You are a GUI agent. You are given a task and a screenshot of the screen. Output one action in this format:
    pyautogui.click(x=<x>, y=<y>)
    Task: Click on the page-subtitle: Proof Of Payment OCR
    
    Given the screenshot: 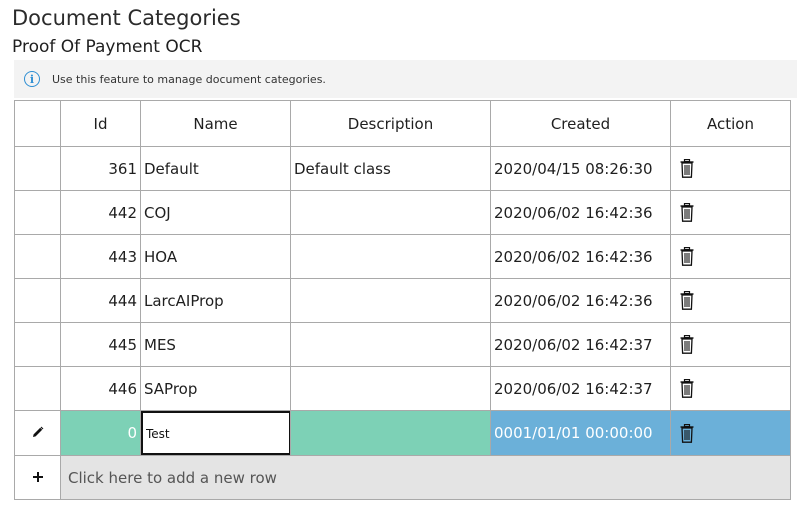 What is the action you would take?
    pyautogui.click(x=107, y=47)
    